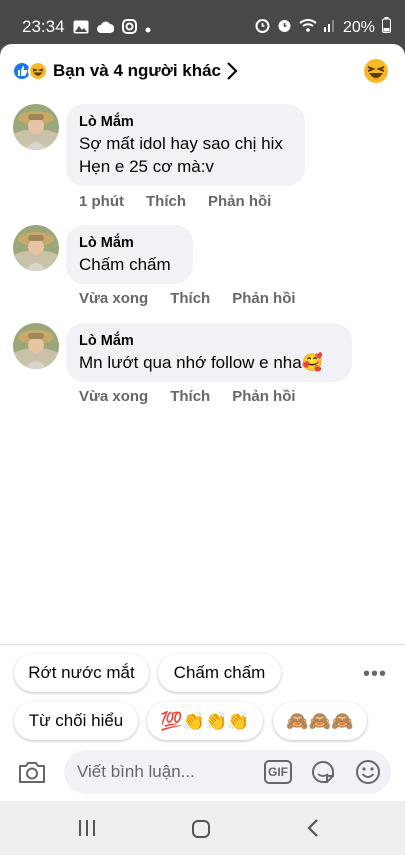 The width and height of the screenshot is (405, 855). What do you see at coordinates (227, 772) in the screenshot?
I see `comment-input: Viết bình luận... GIF` at bounding box center [227, 772].